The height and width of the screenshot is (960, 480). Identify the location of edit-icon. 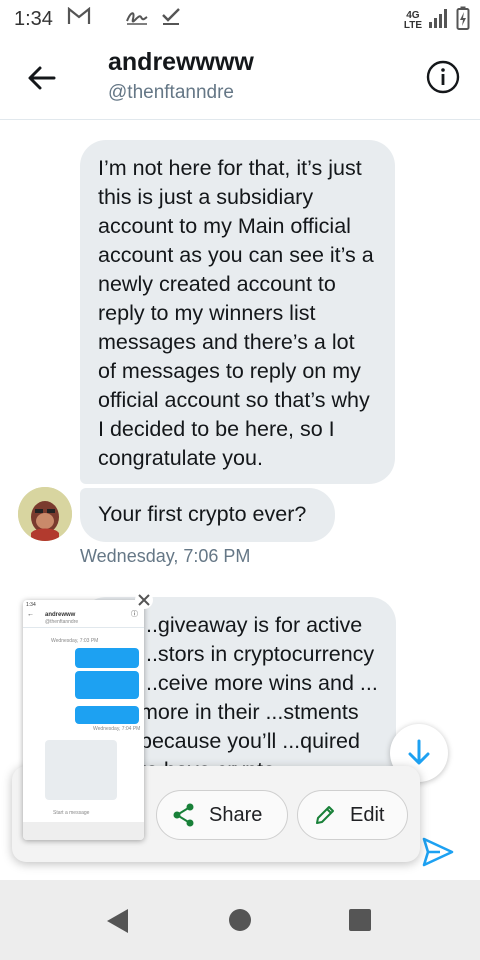
(325, 815).